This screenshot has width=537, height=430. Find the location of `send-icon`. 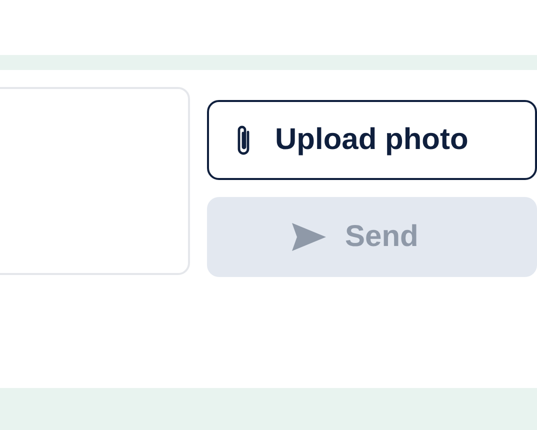

send-icon is located at coordinates (309, 237).